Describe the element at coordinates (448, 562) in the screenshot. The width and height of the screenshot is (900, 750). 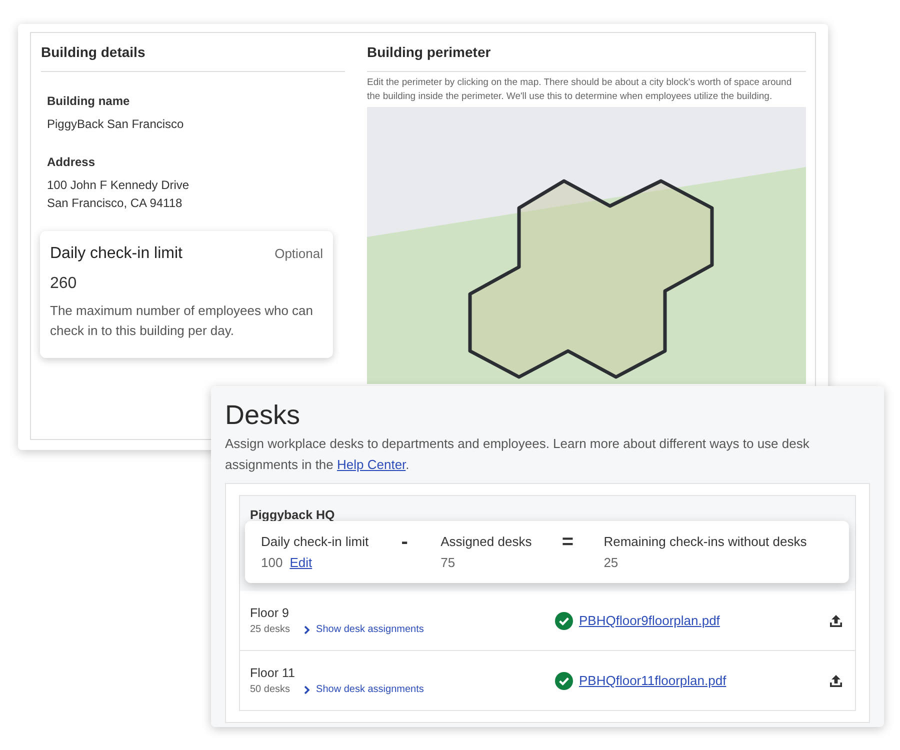
I see `term-value: 75` at that location.